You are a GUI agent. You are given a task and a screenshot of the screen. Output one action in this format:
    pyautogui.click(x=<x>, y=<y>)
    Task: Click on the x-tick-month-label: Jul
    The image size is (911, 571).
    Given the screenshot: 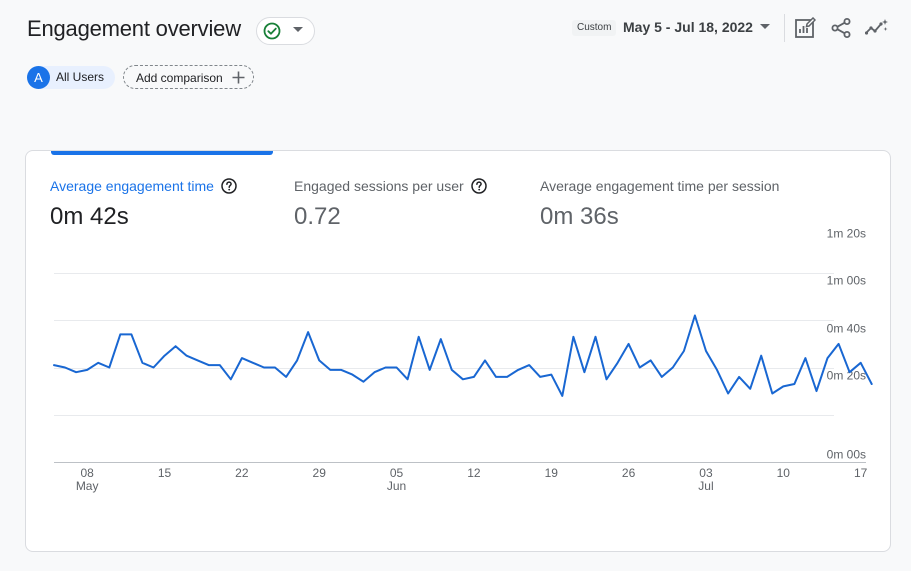 What is the action you would take?
    pyautogui.click(x=705, y=486)
    